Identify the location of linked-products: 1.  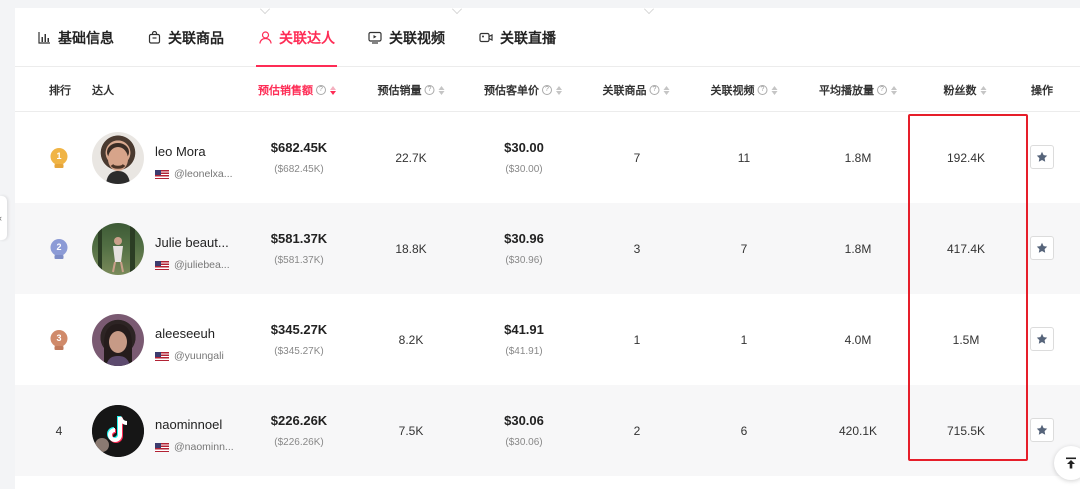
(637, 339).